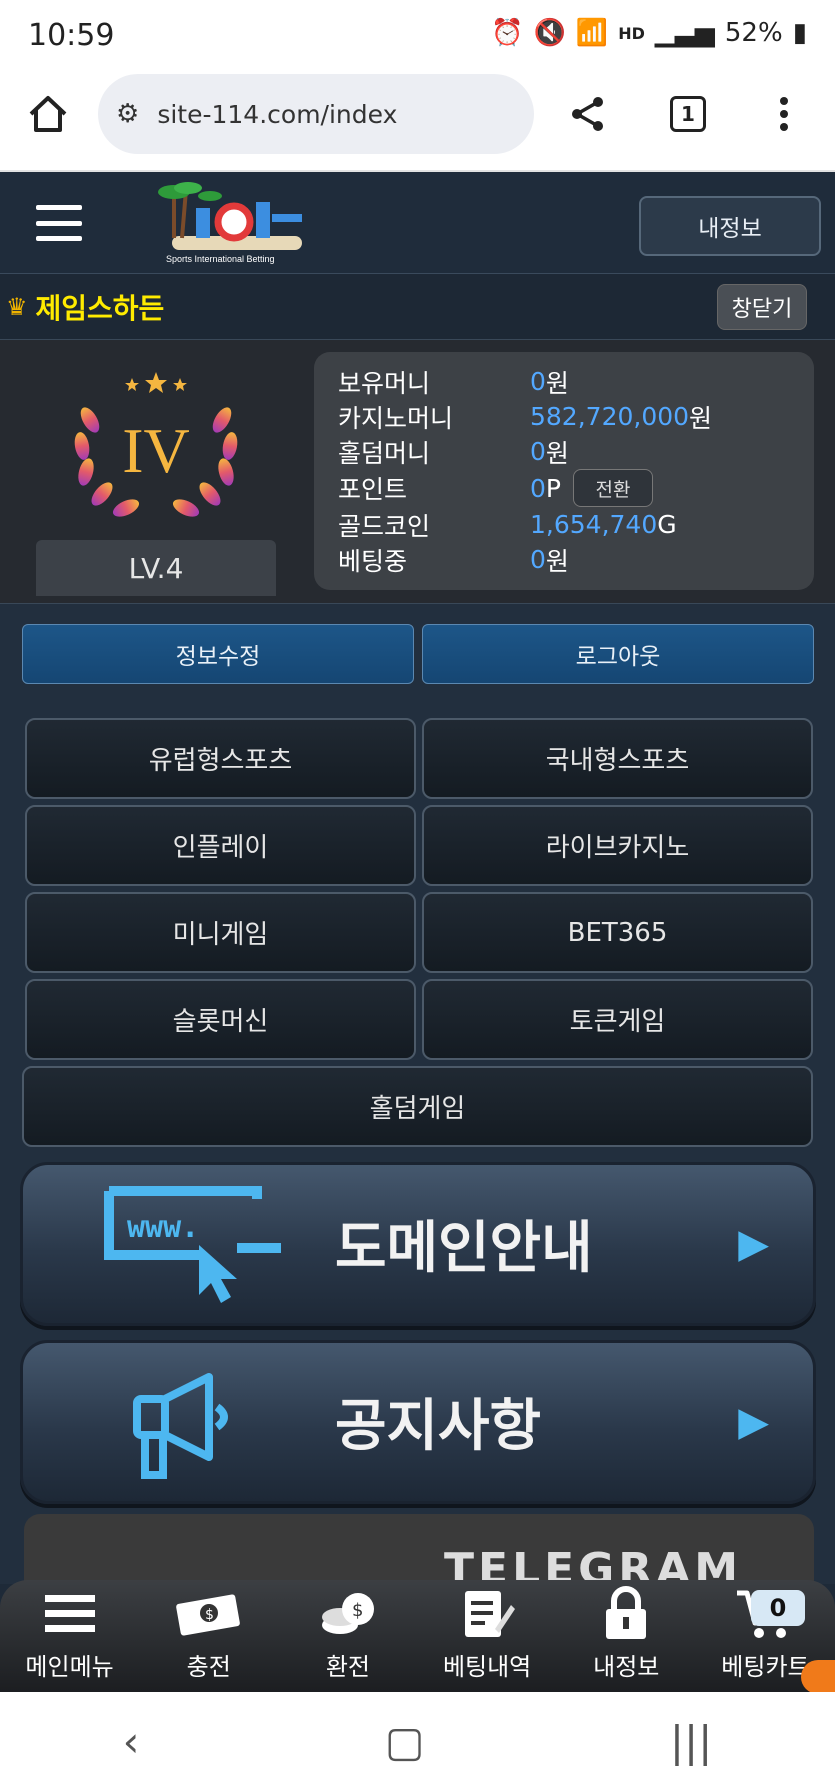 This screenshot has height=1791, width=835. What do you see at coordinates (237, 221) in the screenshot?
I see `site-logo: Sports International Betting` at bounding box center [237, 221].